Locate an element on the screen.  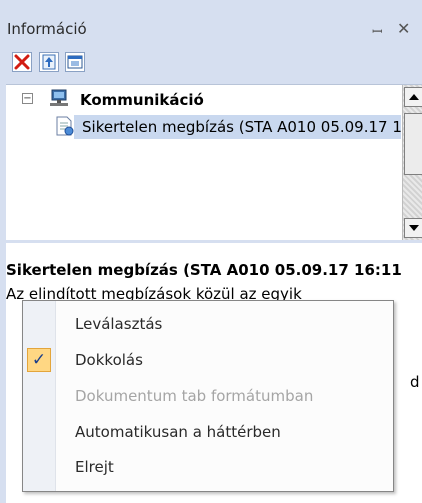
vertical-scrollbar is located at coordinates (412, 162).